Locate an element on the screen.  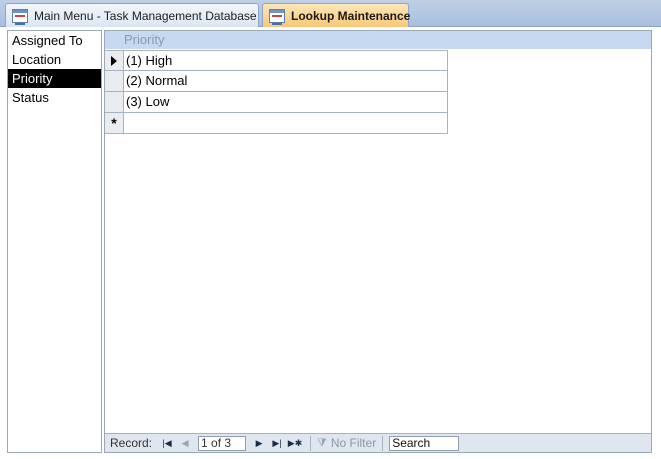
tab-main-menu-label: Main Menu - Task Management Database is located at coordinates (145, 15).